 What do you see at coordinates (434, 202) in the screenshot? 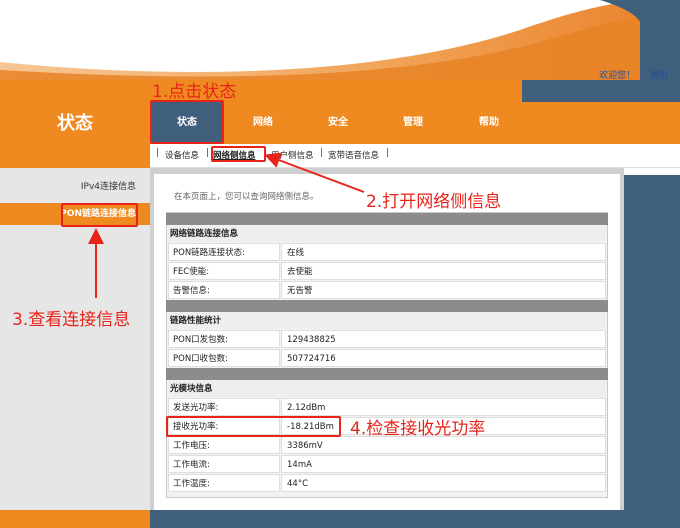
I see `annotation-step2: 2.打开网络侧信息` at bounding box center [434, 202].